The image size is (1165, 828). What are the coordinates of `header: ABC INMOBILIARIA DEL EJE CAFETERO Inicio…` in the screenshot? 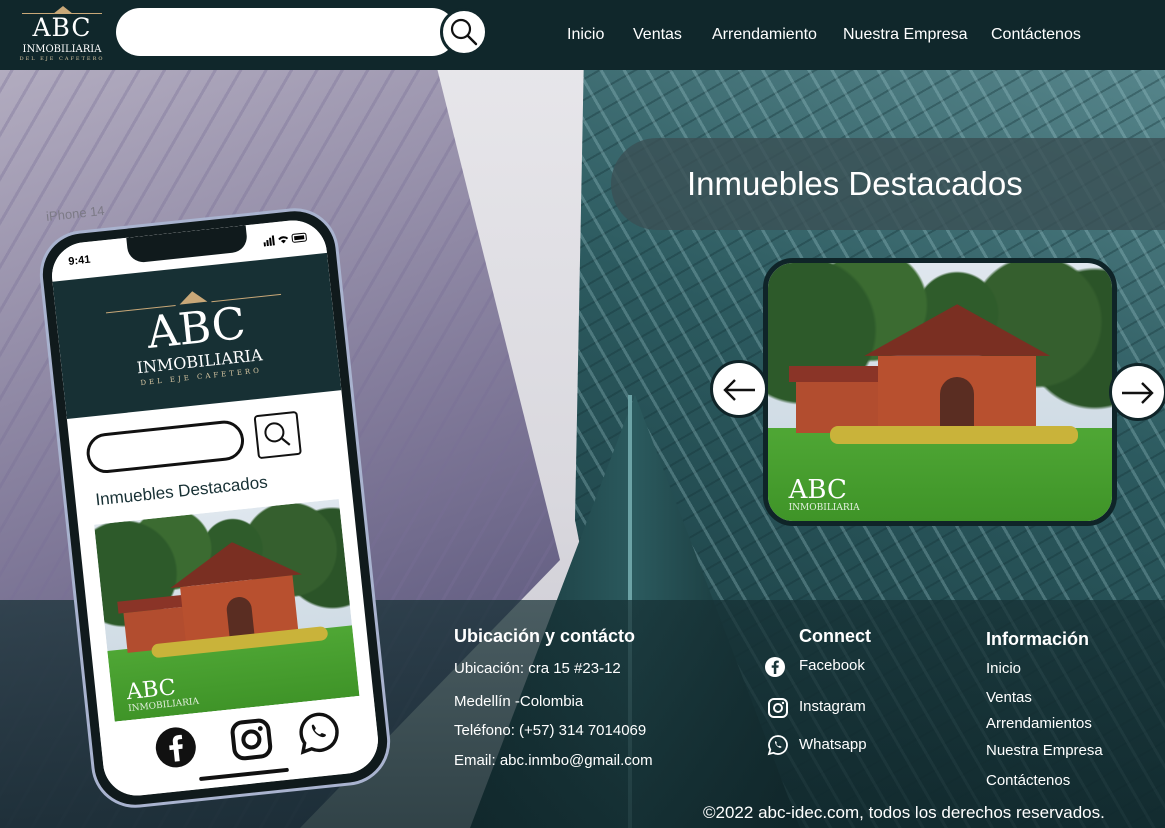 It's located at (582, 35).